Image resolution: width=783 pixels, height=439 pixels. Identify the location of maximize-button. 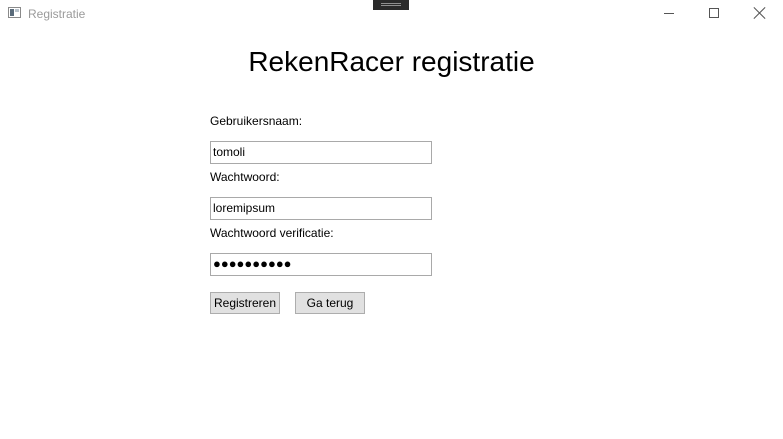
(713, 14).